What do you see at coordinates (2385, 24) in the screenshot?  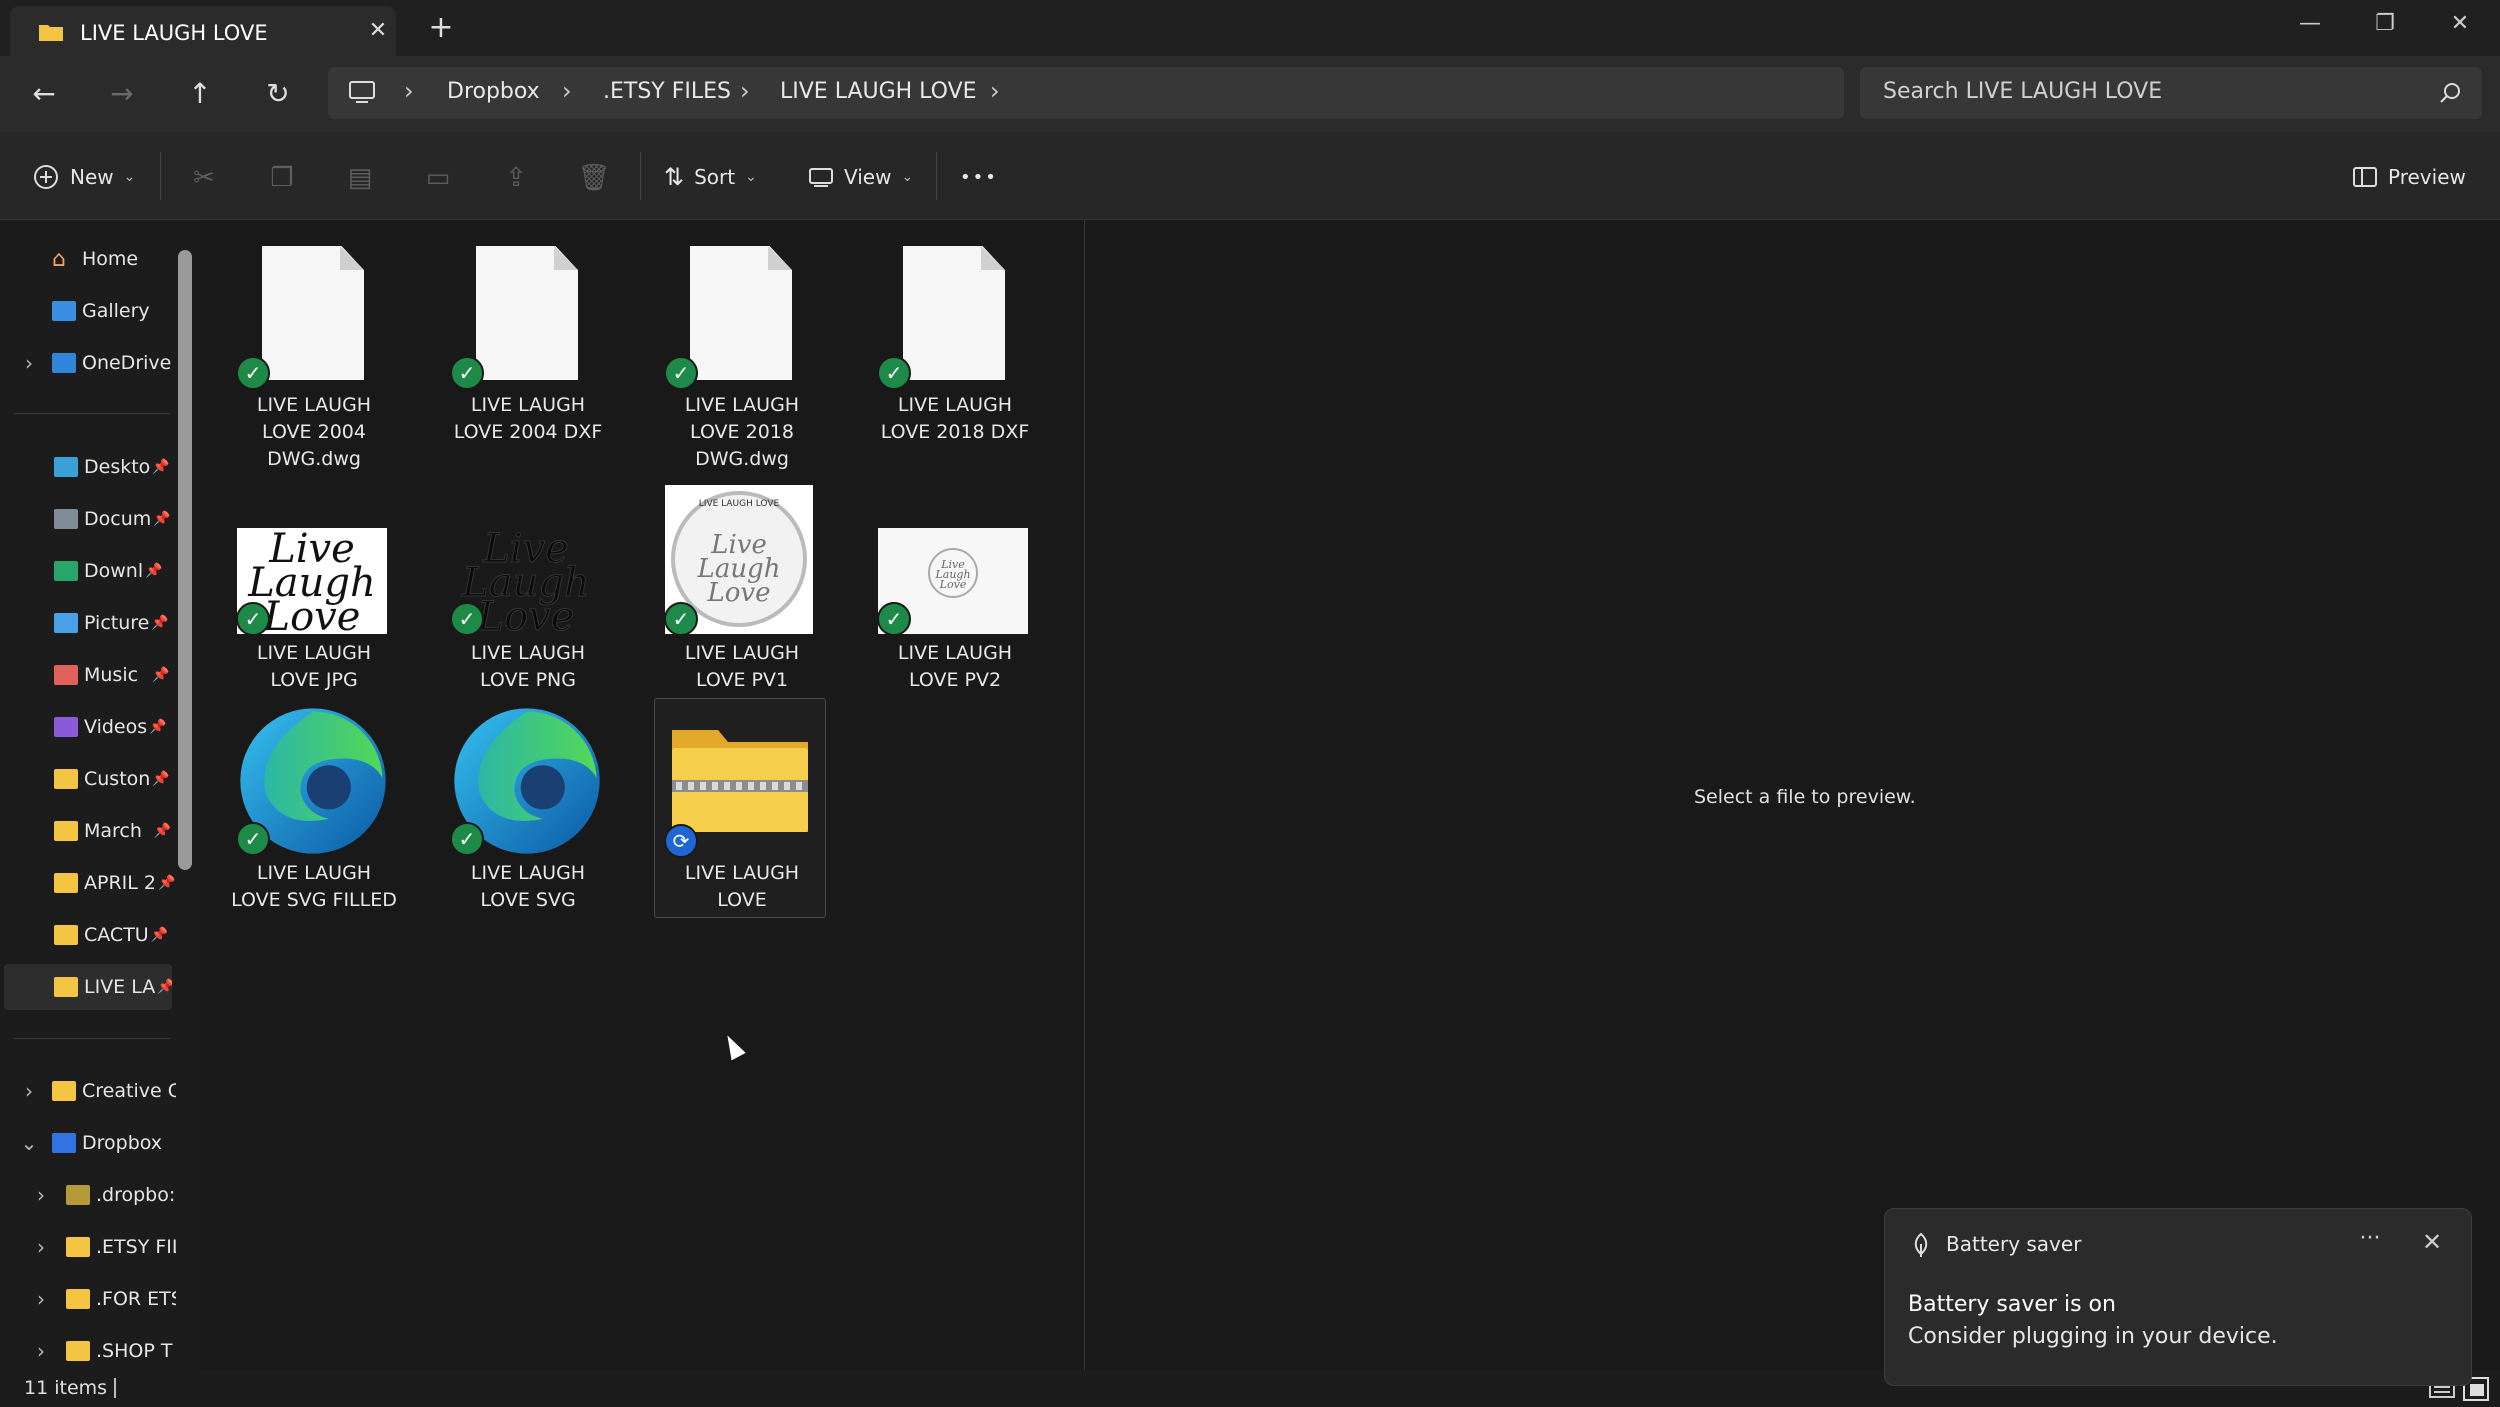 I see `maximize-button: ❐` at bounding box center [2385, 24].